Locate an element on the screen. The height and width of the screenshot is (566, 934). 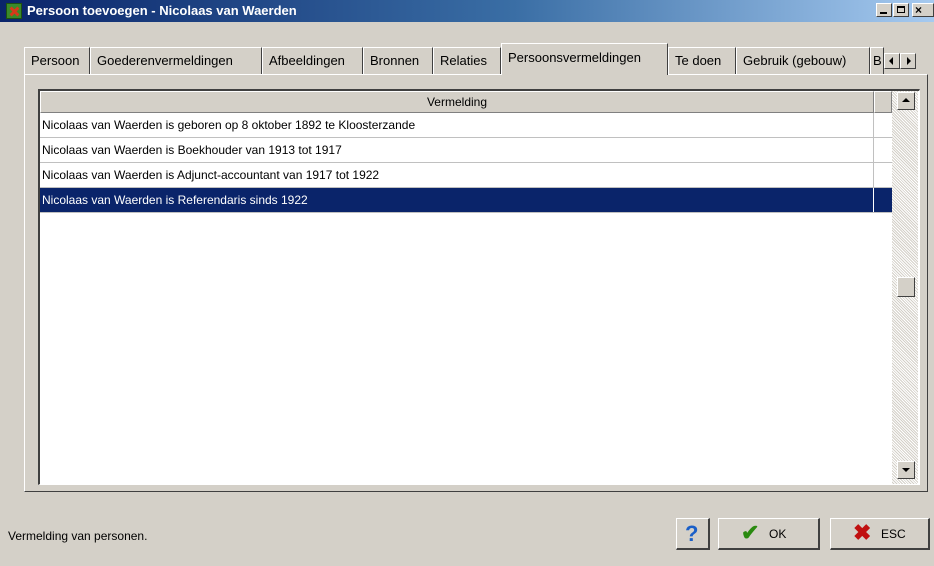
close-button: × is located at coordinates (923, 10).